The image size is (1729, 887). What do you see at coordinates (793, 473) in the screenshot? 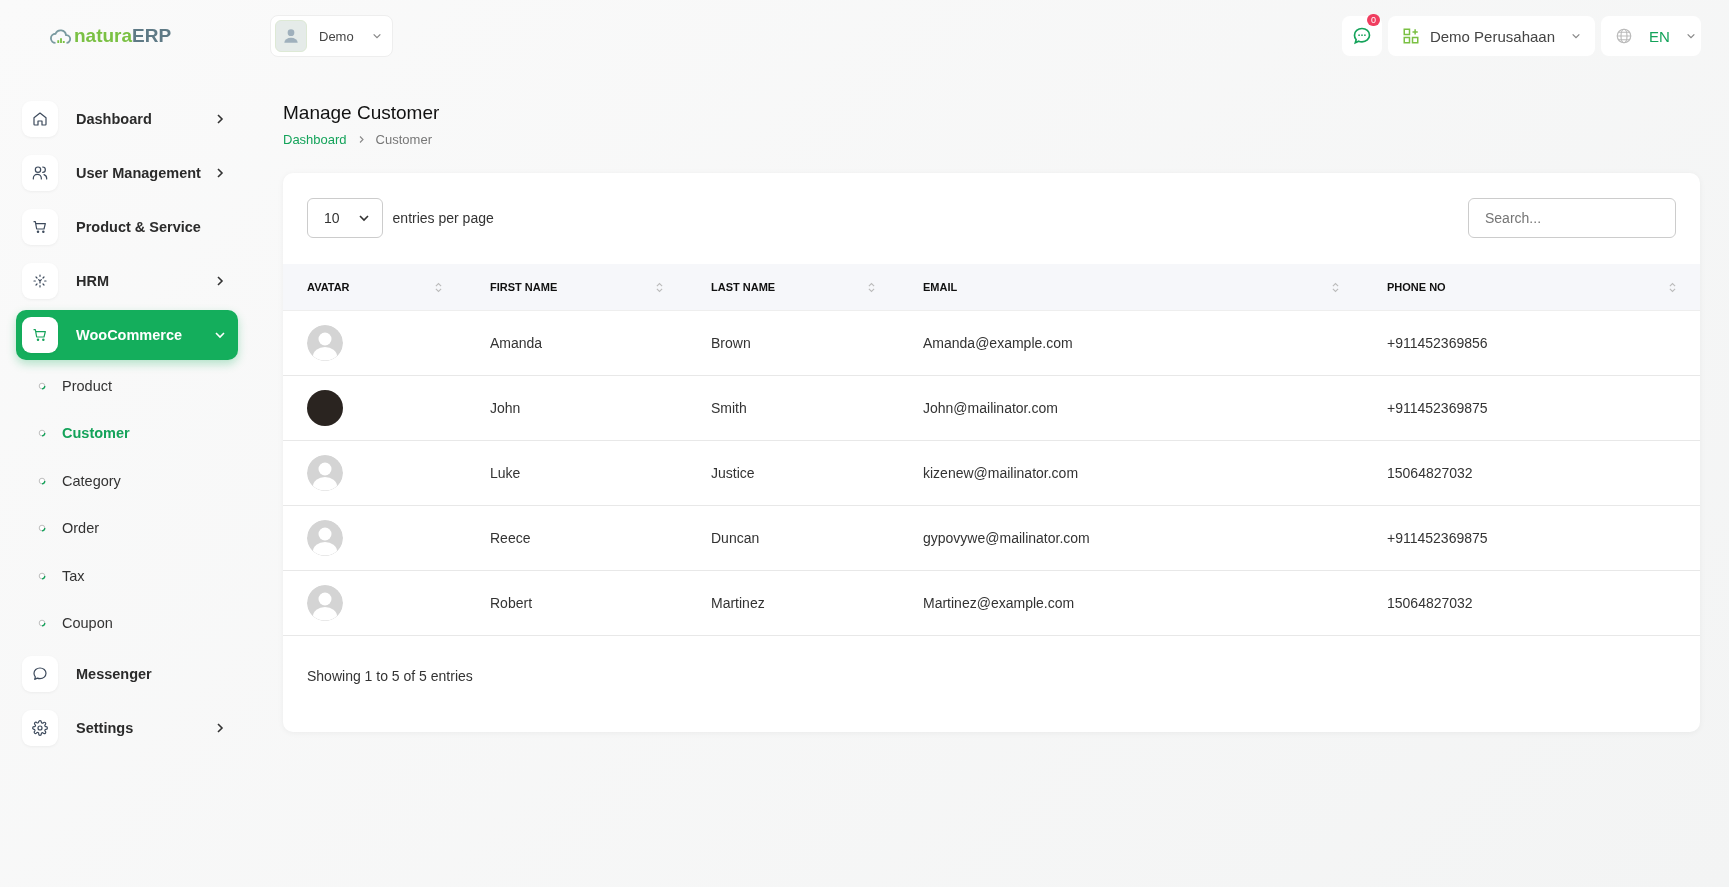
I see `table-cell: Justice` at bounding box center [793, 473].